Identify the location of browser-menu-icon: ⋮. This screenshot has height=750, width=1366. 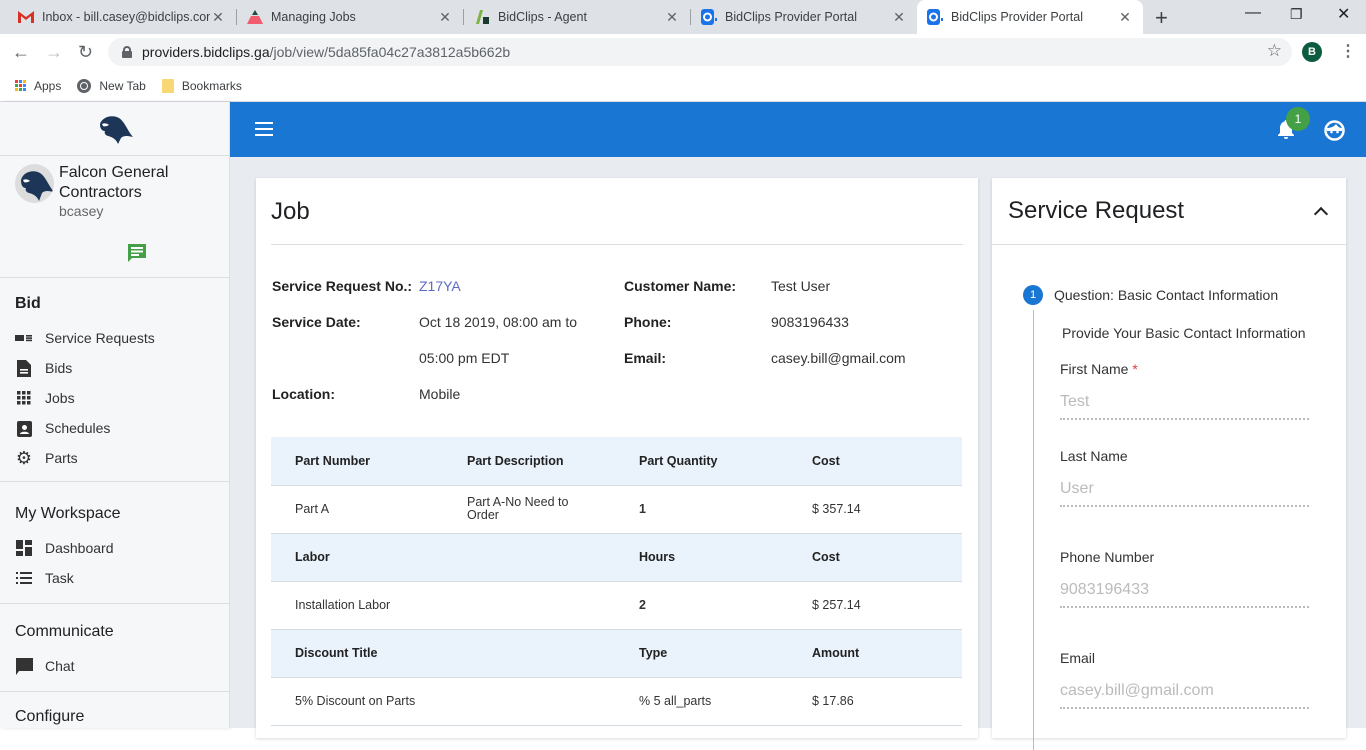
(1348, 51).